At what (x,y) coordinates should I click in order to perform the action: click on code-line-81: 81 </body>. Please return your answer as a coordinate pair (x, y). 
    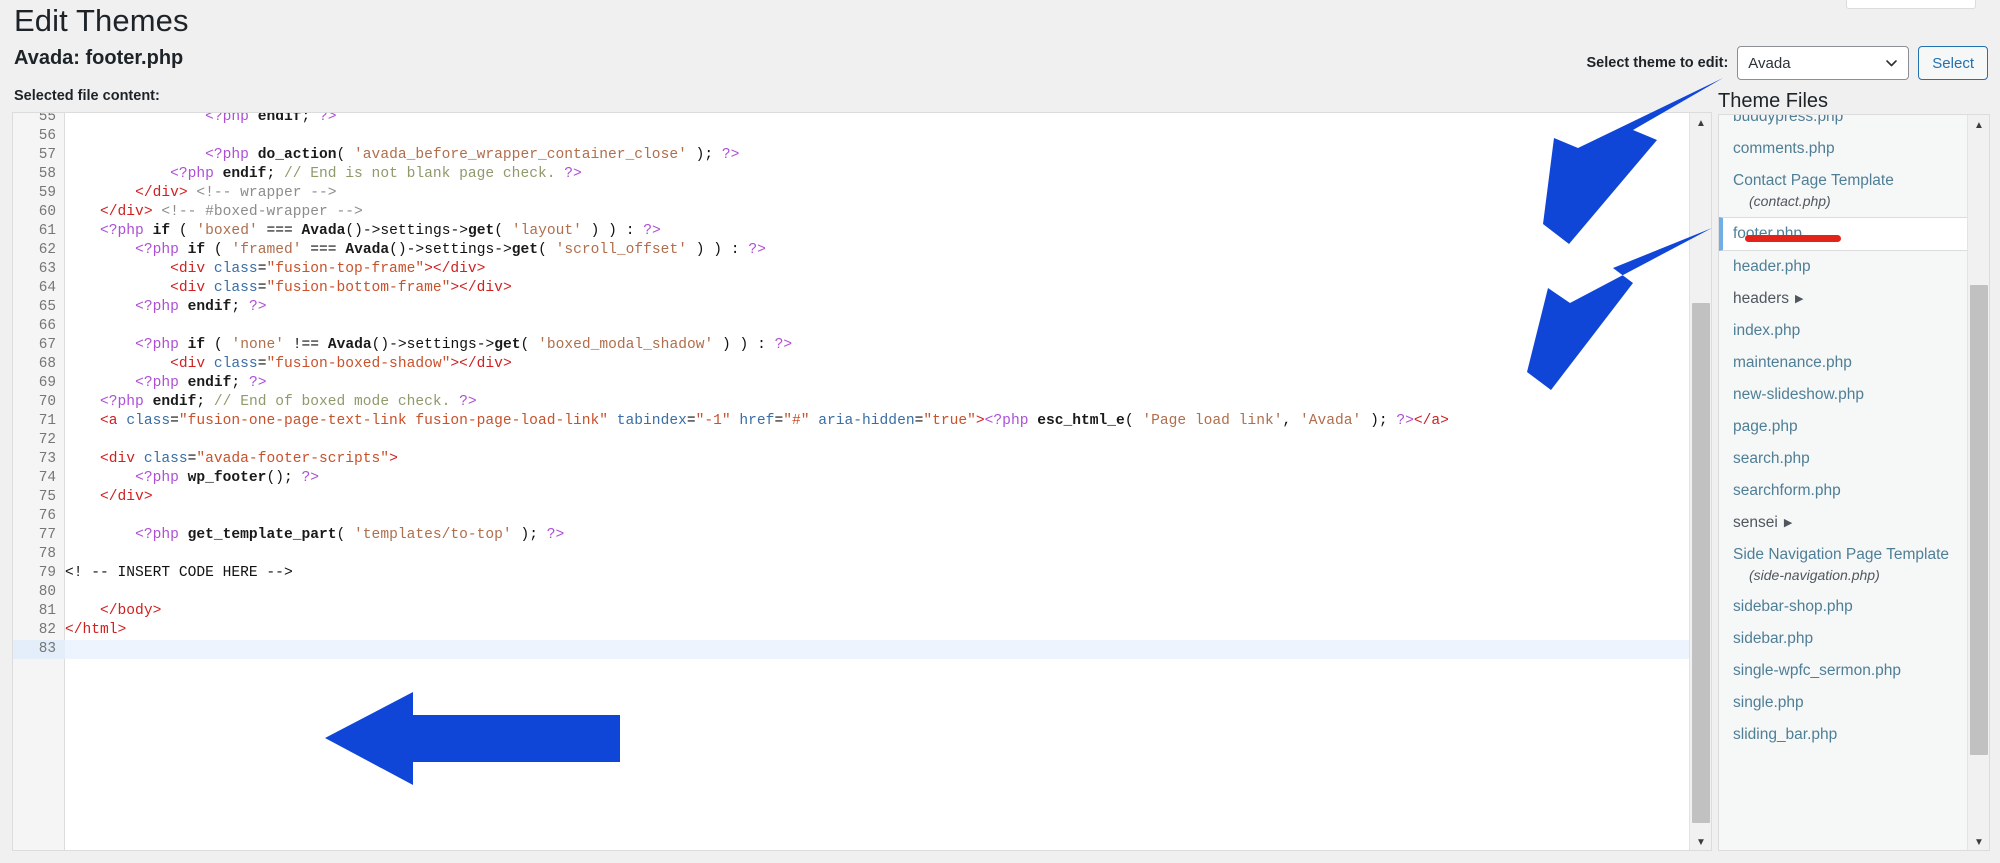
    Looking at the image, I should click on (862, 611).